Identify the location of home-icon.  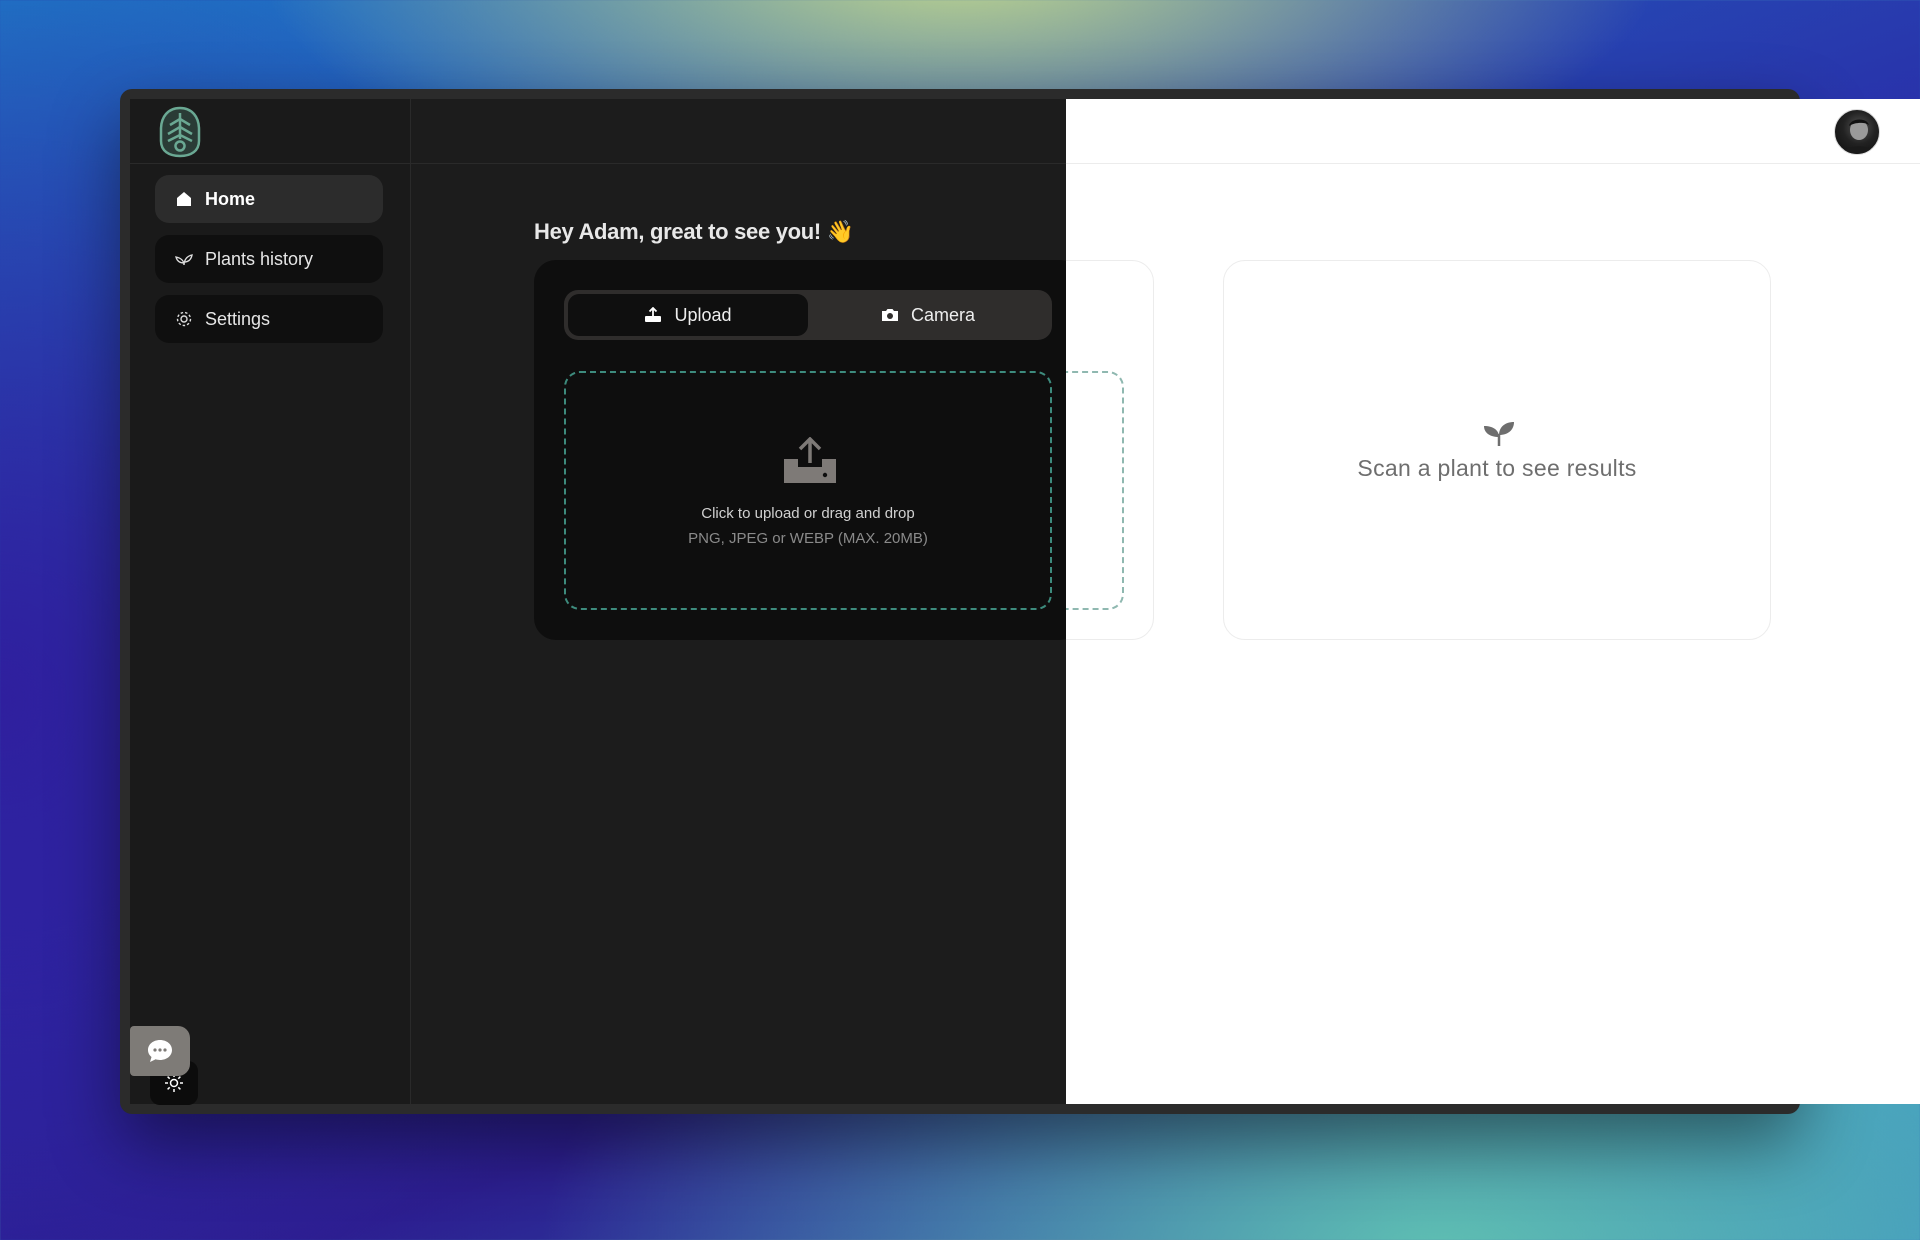
(184, 199).